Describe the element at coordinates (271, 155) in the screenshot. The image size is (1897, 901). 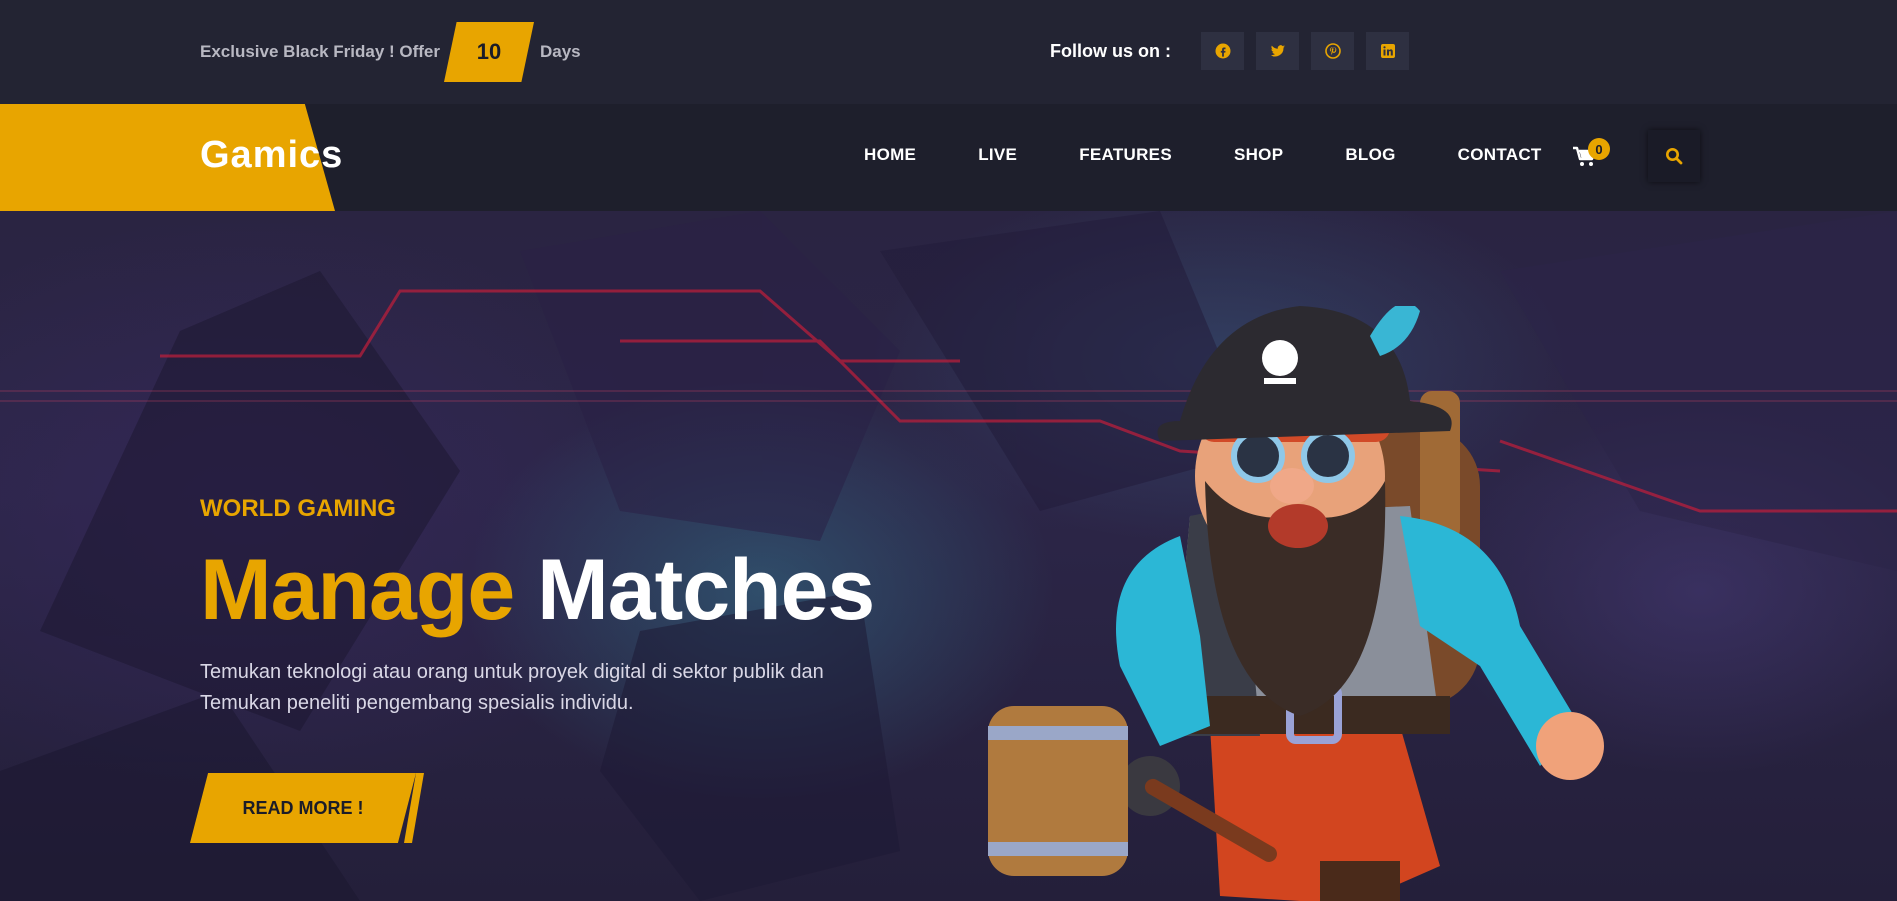
I see `site-logo: Gamics` at that location.